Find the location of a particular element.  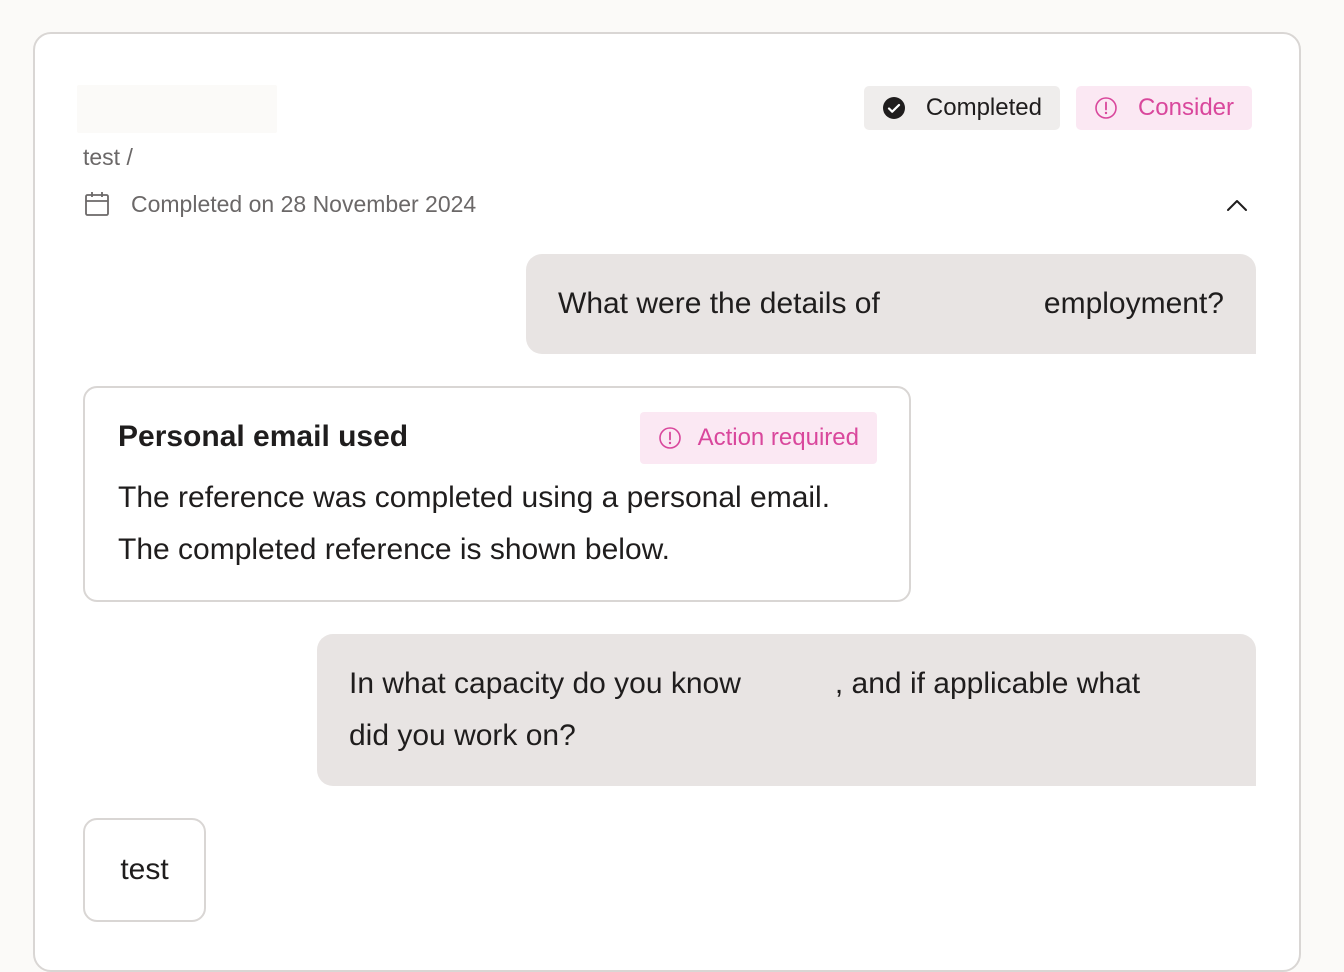

check-circle-icon is located at coordinates (894, 108).